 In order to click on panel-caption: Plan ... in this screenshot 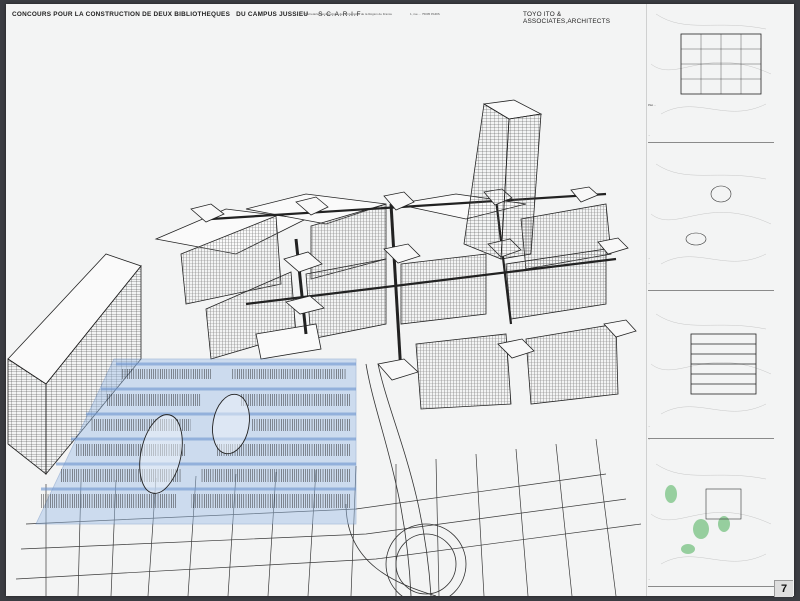, I will do `click(652, 105)`.